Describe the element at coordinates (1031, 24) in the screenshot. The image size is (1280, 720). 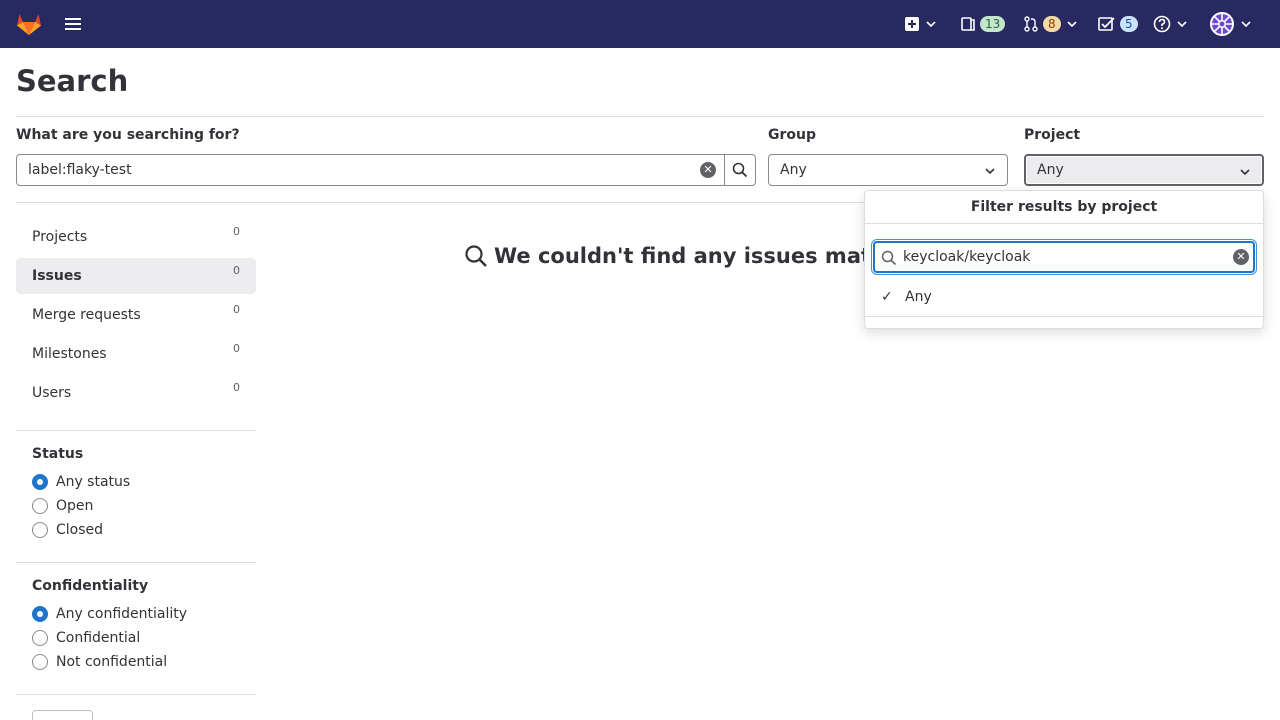
I see `merge-request-icon` at that location.